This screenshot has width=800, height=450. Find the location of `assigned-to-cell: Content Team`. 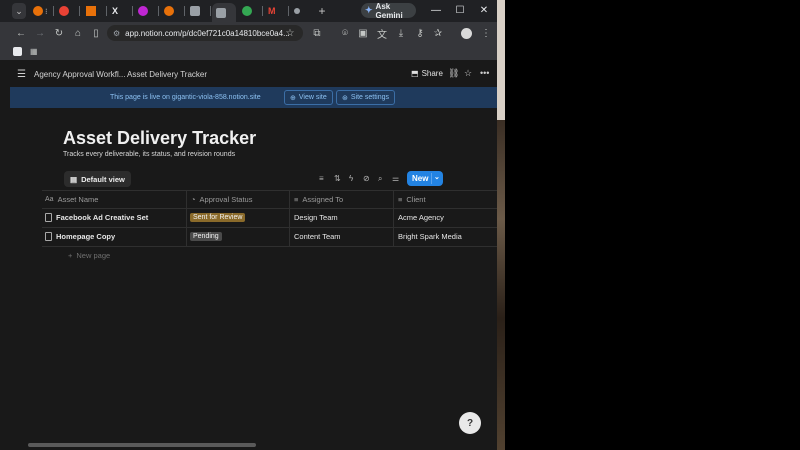

assigned-to-cell: Content Team is located at coordinates (317, 236).